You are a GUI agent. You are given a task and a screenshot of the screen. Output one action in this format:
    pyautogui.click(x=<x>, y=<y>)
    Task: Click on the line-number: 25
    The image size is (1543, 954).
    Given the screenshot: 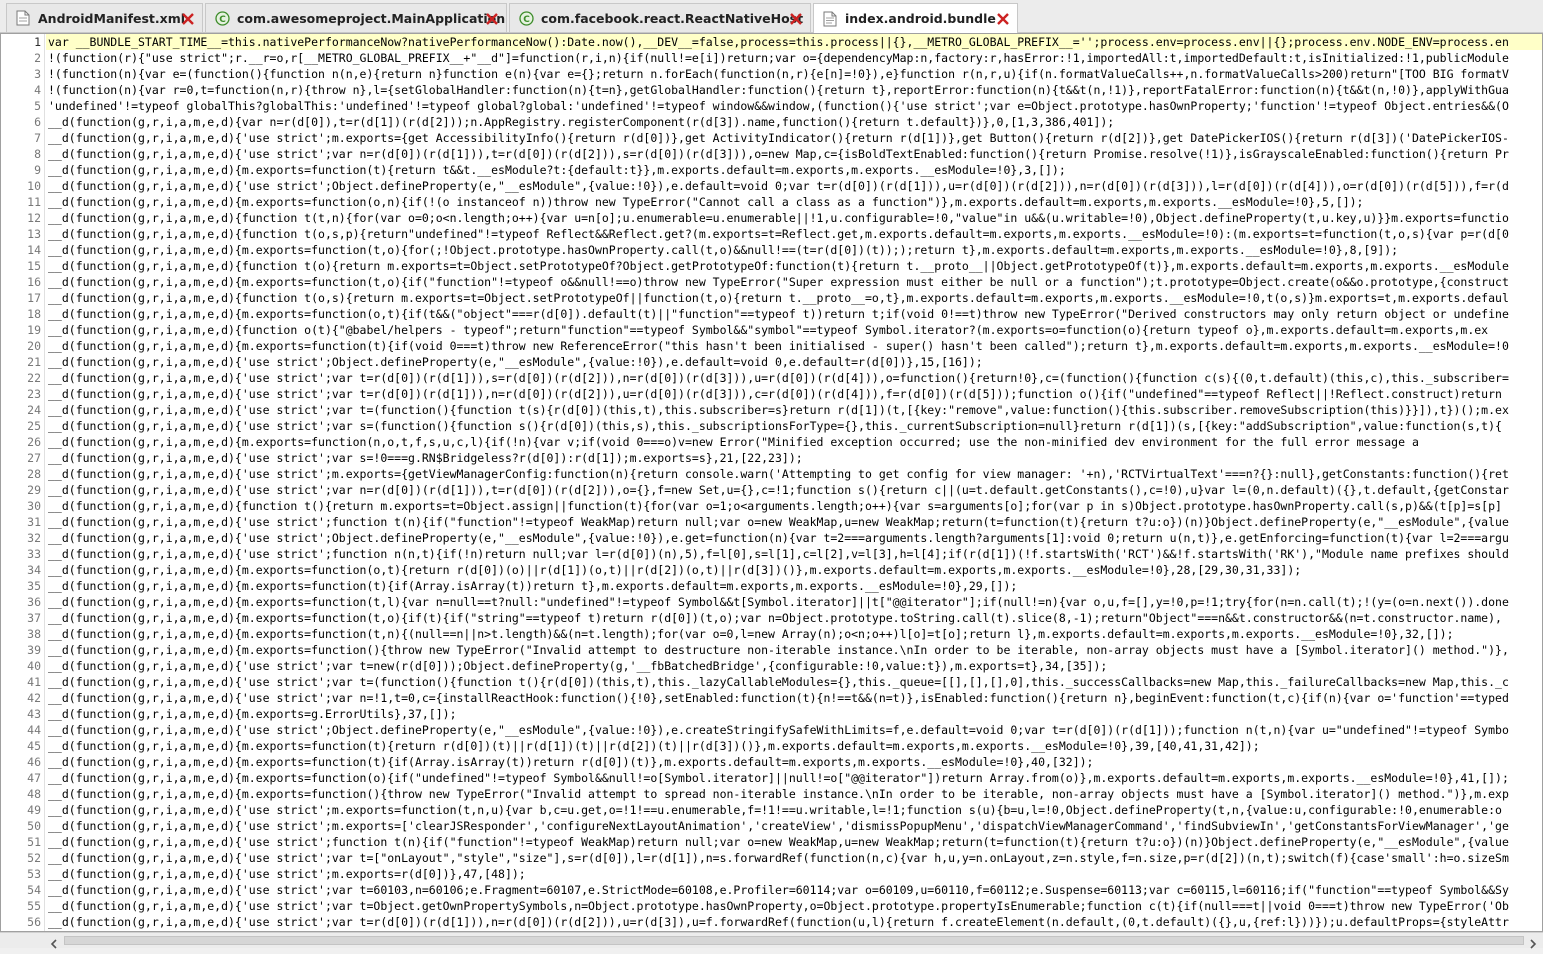 What is the action you would take?
    pyautogui.click(x=34, y=426)
    